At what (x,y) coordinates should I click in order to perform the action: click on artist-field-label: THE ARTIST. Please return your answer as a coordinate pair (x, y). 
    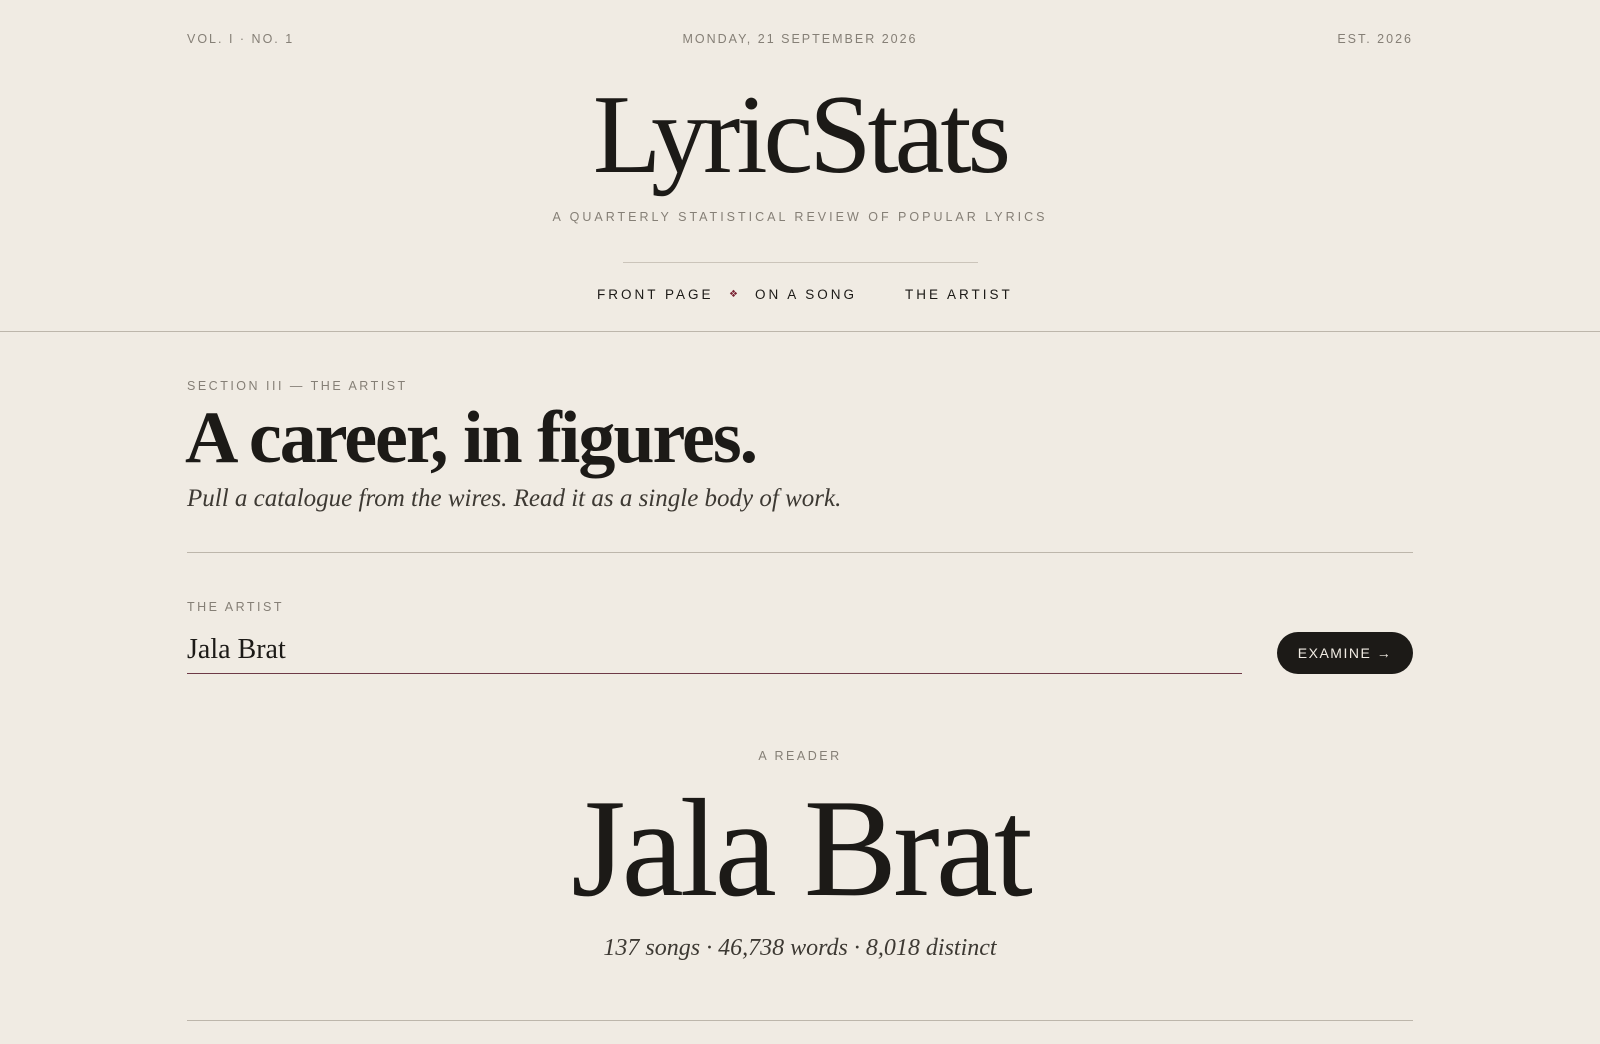
    Looking at the image, I should click on (236, 607).